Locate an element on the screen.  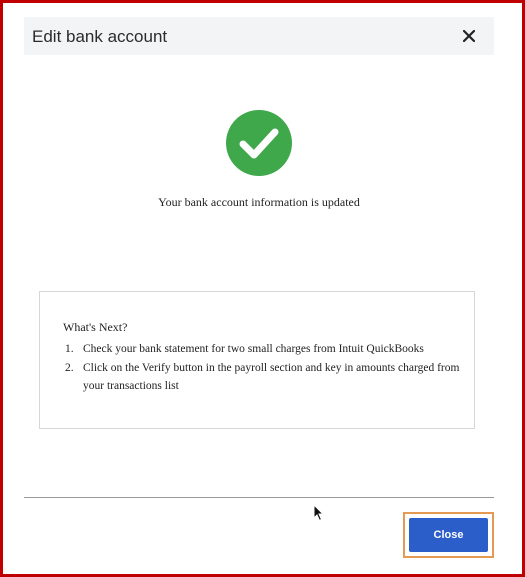
step-number: 1. is located at coordinates (69, 349).